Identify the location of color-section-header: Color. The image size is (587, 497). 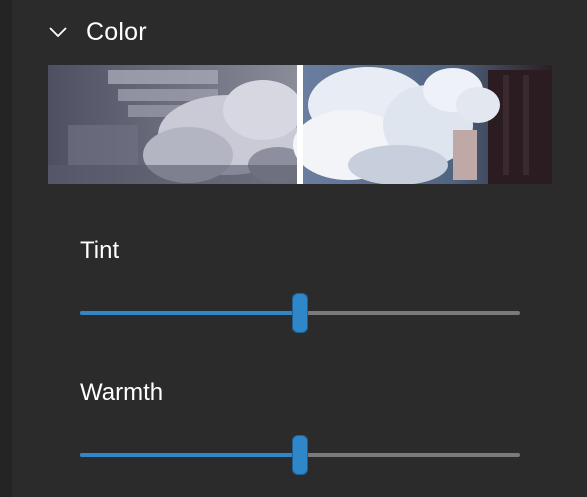
(96, 32).